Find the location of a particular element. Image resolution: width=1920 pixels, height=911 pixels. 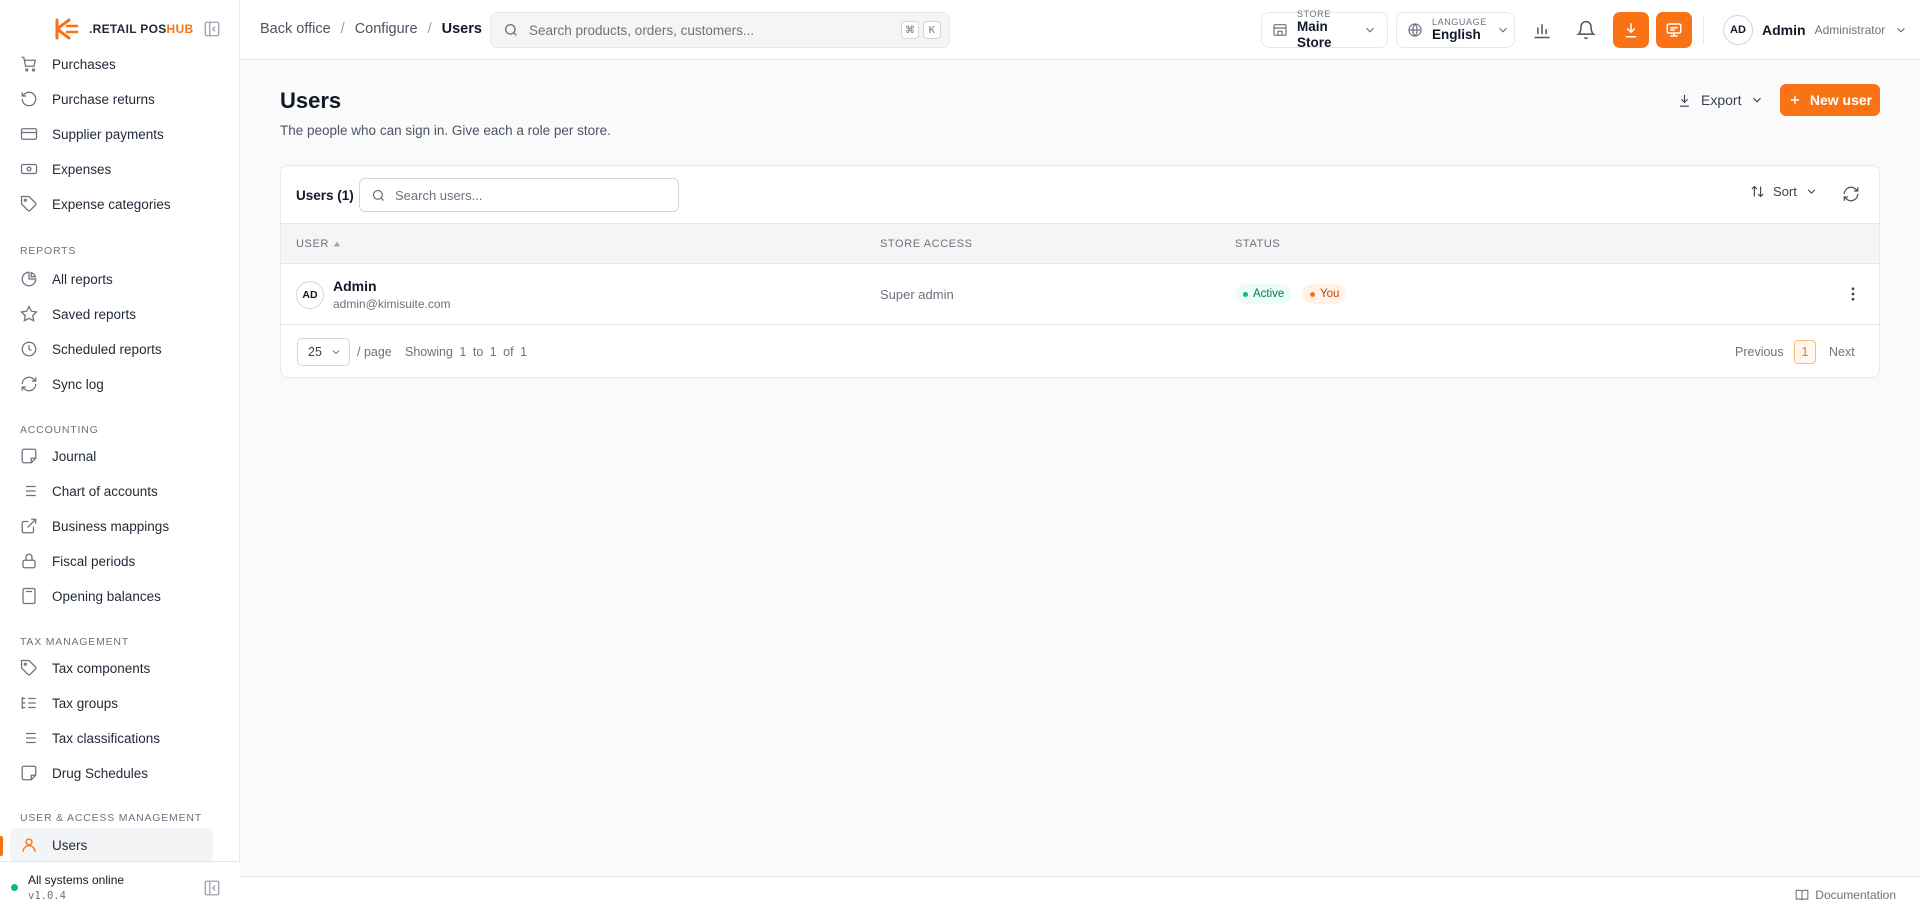

showing-count: Showing 1 to 1 of 1 is located at coordinates (466, 352).